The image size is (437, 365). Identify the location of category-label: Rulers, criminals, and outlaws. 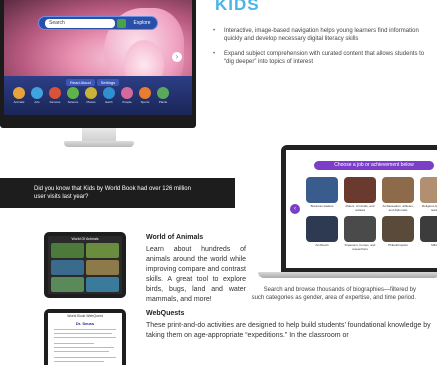
(360, 208).